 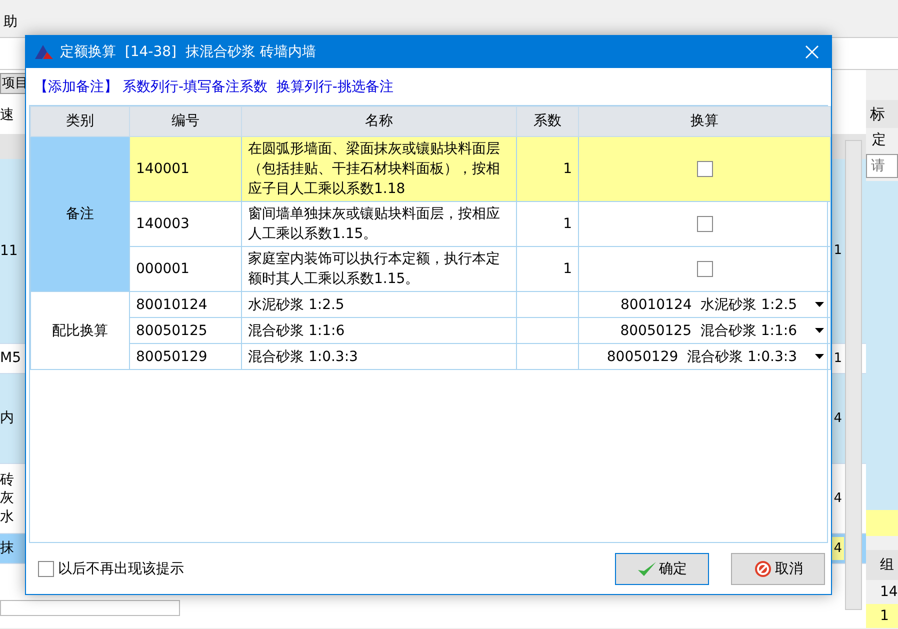 I want to click on hint-text: 【添加备注】 系数列行-填写备注系数 换算列行-挑选备注, so click(x=213, y=87).